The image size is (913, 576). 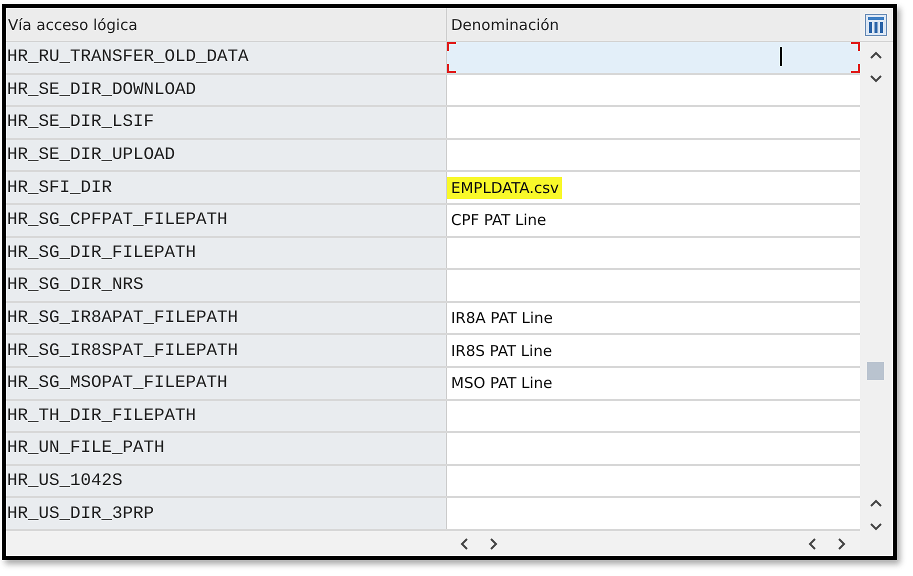 I want to click on table-cell: HR_US_DIR_3PRP, so click(x=226, y=513).